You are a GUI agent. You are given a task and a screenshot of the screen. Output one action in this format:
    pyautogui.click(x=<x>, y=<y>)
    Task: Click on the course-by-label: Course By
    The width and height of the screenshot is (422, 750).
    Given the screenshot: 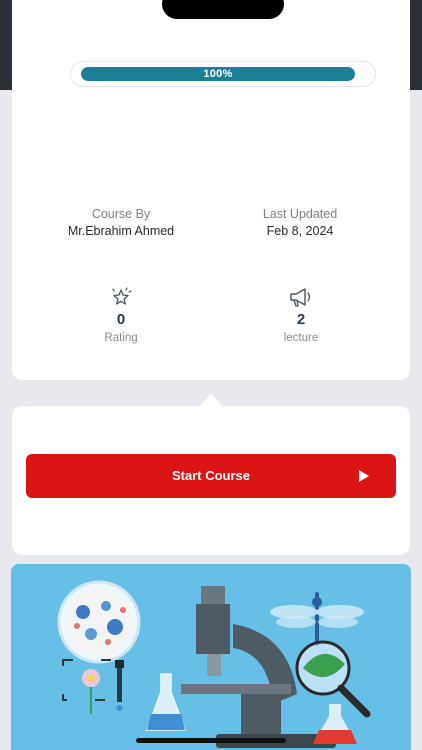 What is the action you would take?
    pyautogui.click(x=121, y=214)
    